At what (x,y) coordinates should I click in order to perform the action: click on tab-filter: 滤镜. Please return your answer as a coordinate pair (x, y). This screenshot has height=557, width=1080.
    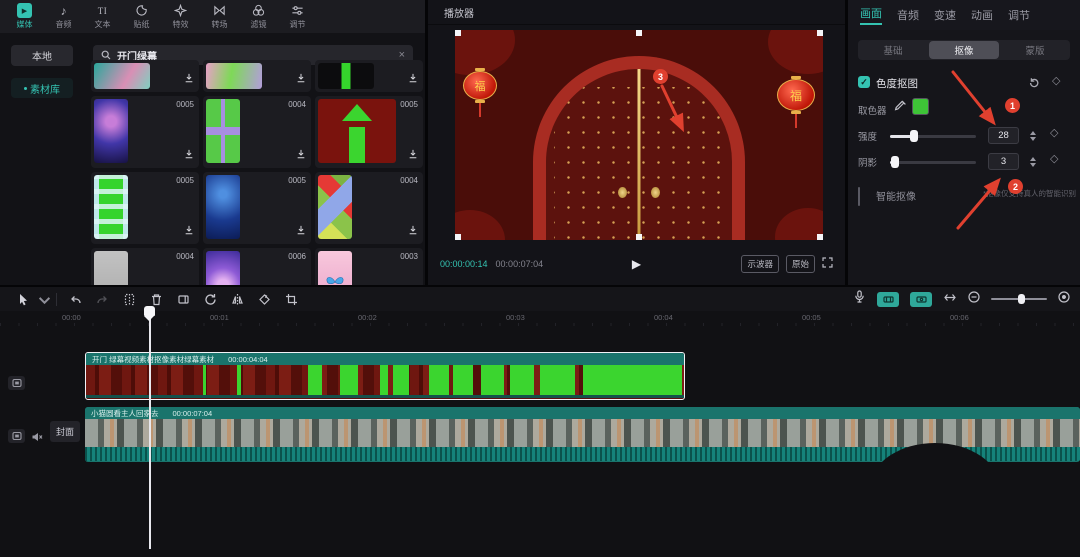
    Looking at the image, I should click on (258, 16).